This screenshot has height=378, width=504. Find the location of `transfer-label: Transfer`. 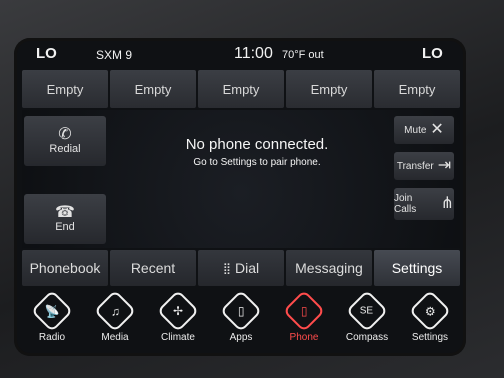

transfer-label: Transfer is located at coordinates (415, 166).